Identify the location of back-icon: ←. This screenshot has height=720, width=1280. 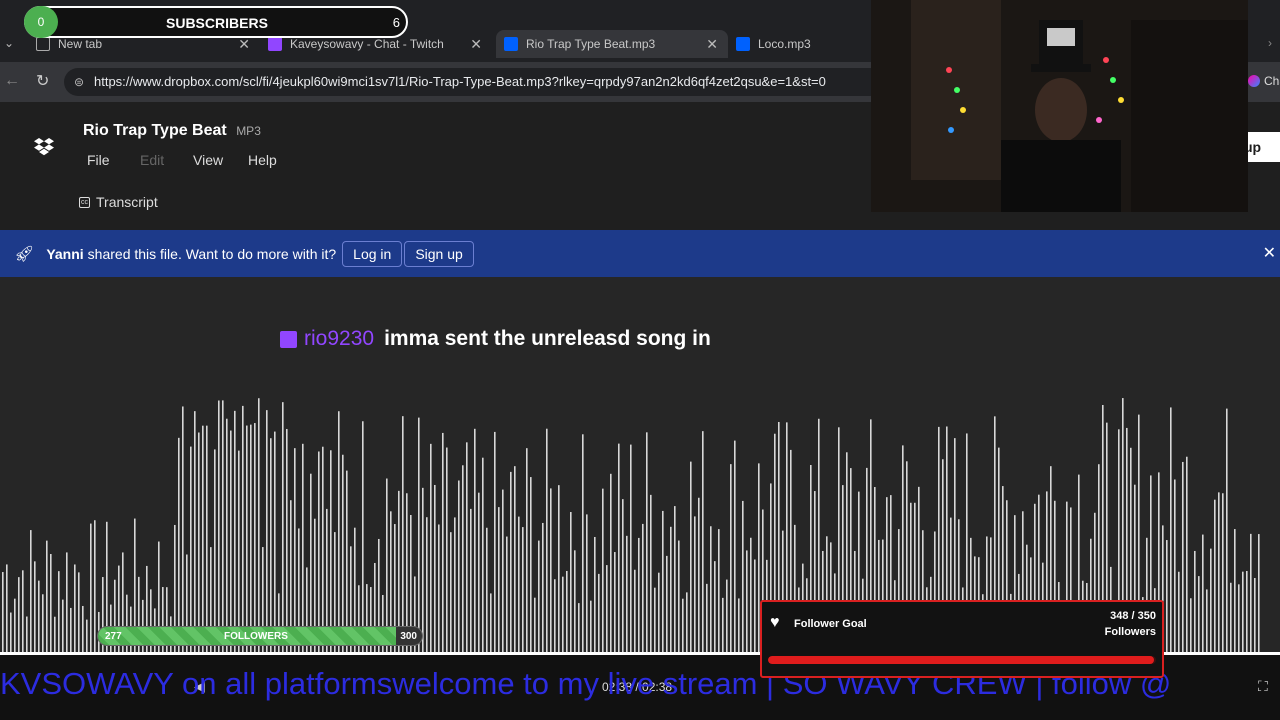
(12, 81).